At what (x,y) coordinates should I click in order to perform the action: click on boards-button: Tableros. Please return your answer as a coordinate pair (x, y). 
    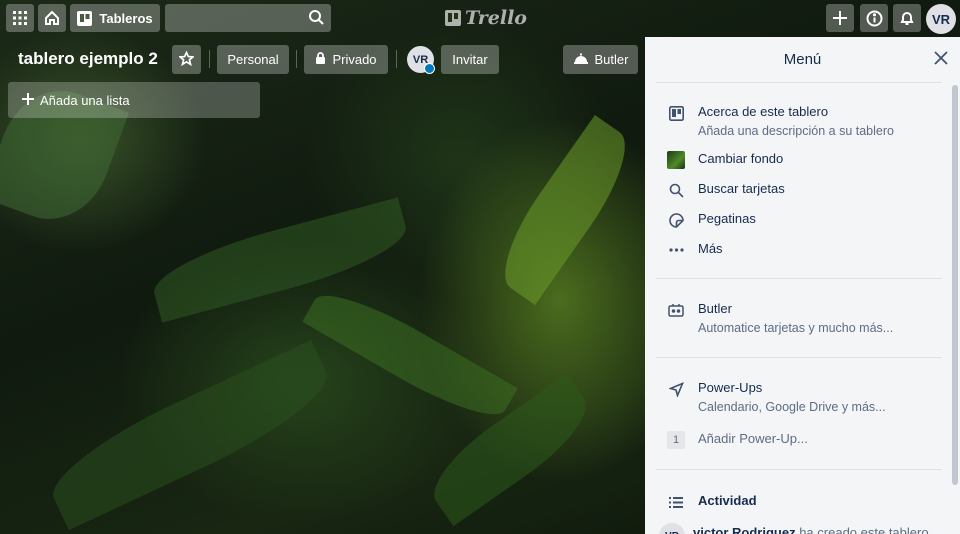
    Looking at the image, I should click on (115, 18).